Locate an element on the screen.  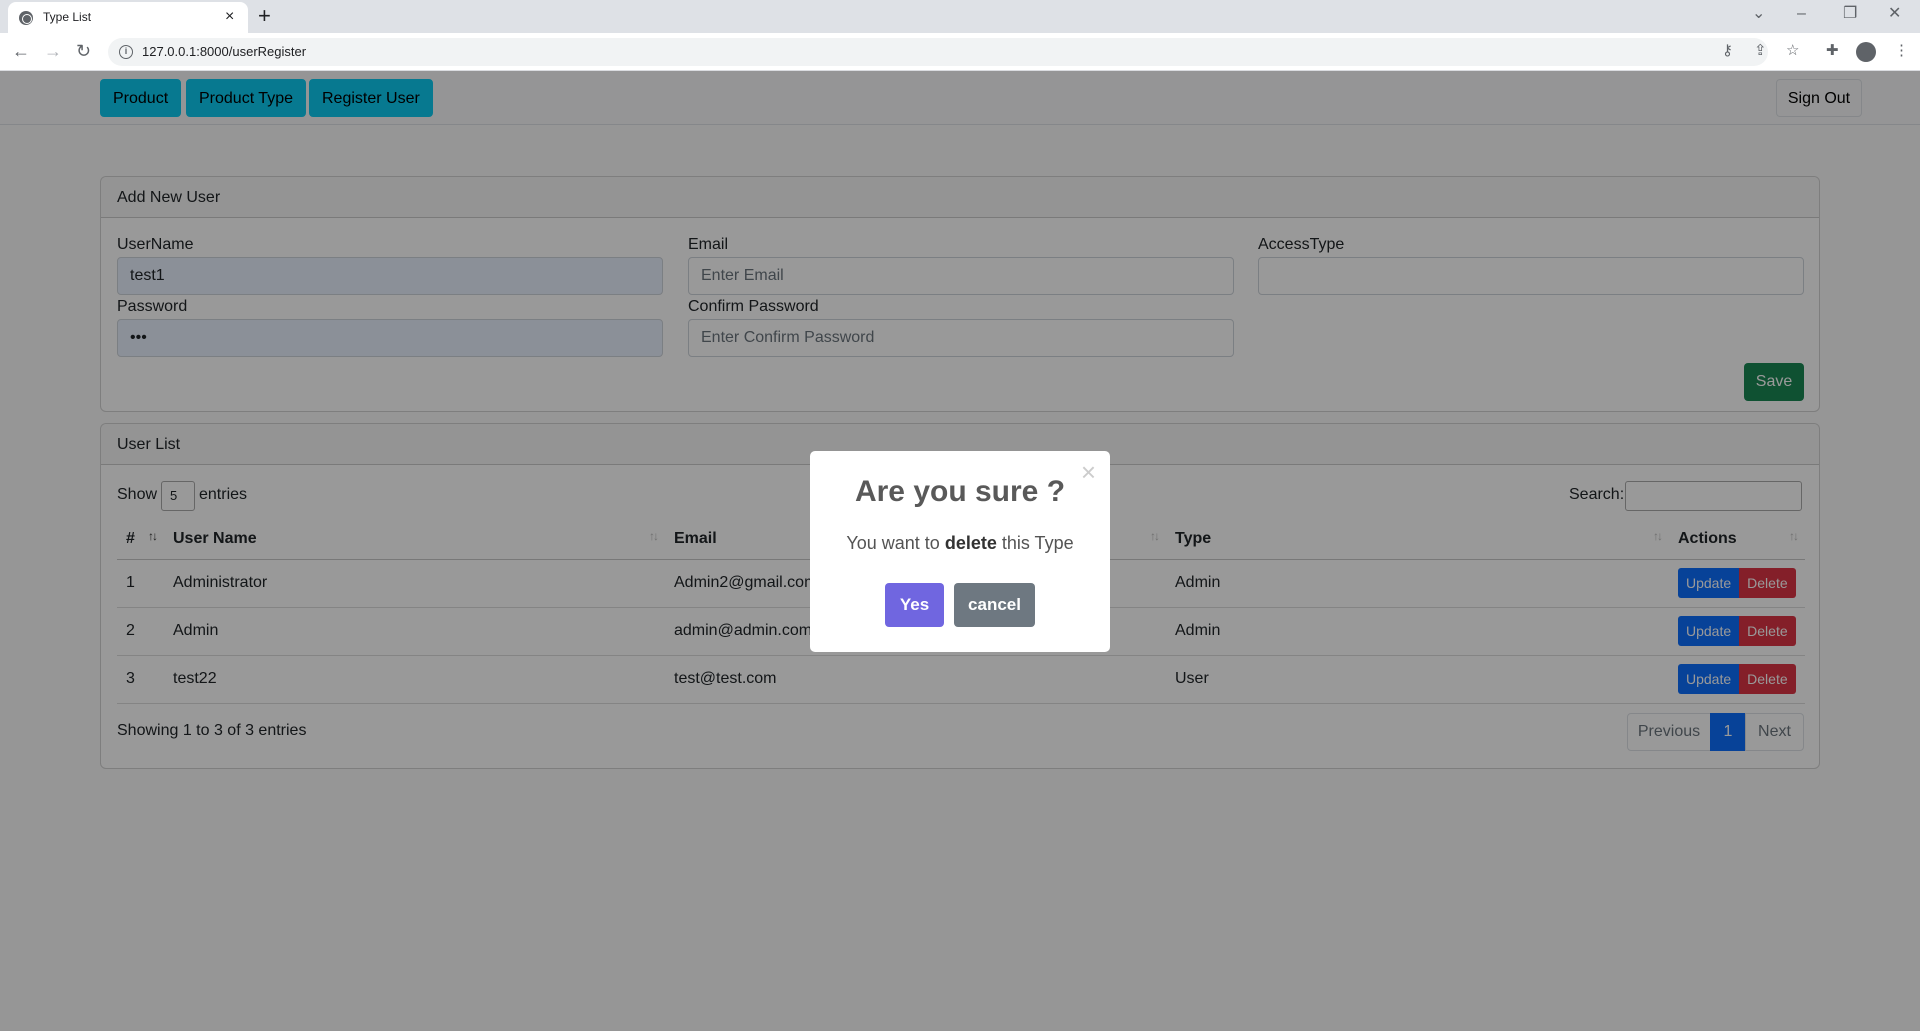
new-tab-icon: + is located at coordinates (264, 16).